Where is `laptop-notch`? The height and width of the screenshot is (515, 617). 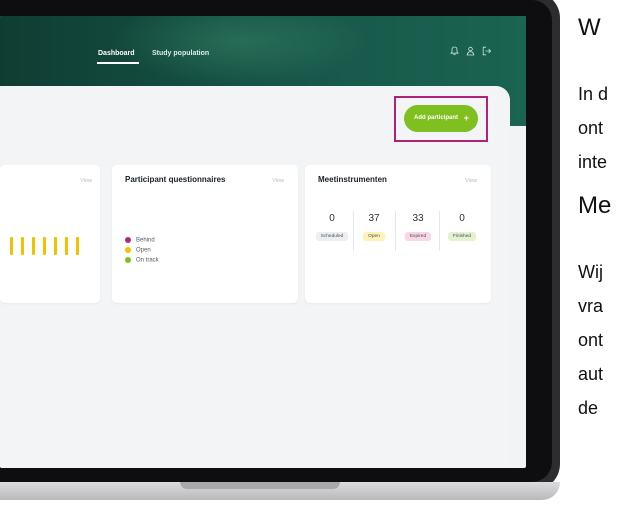
laptop-notch is located at coordinates (260, 485).